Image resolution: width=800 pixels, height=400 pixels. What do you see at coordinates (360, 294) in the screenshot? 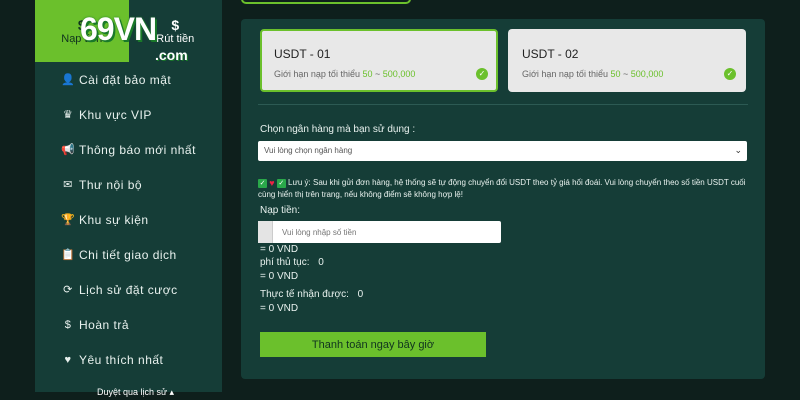
I see `actual-value: 0` at bounding box center [360, 294].